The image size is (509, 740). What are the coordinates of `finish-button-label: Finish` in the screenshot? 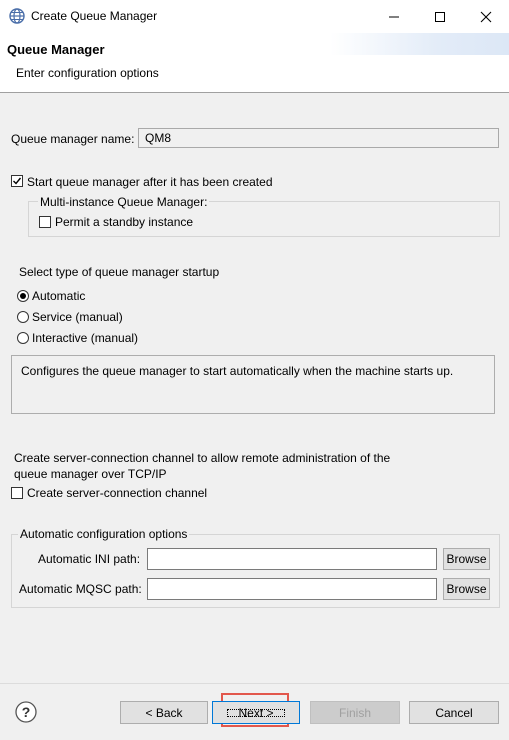 It's located at (354, 712).